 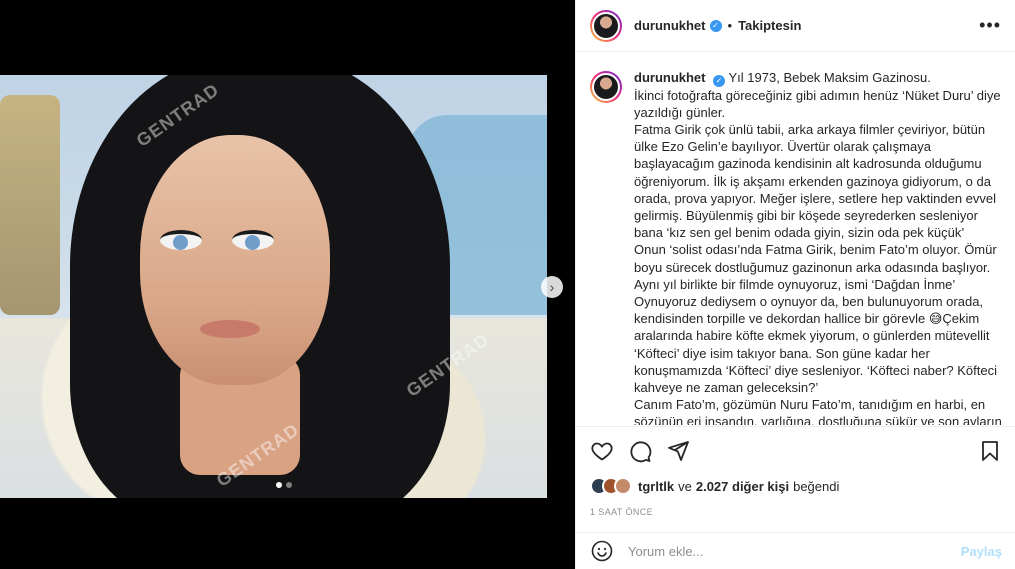 I want to click on first-liker: tgrltlk, so click(x=656, y=486).